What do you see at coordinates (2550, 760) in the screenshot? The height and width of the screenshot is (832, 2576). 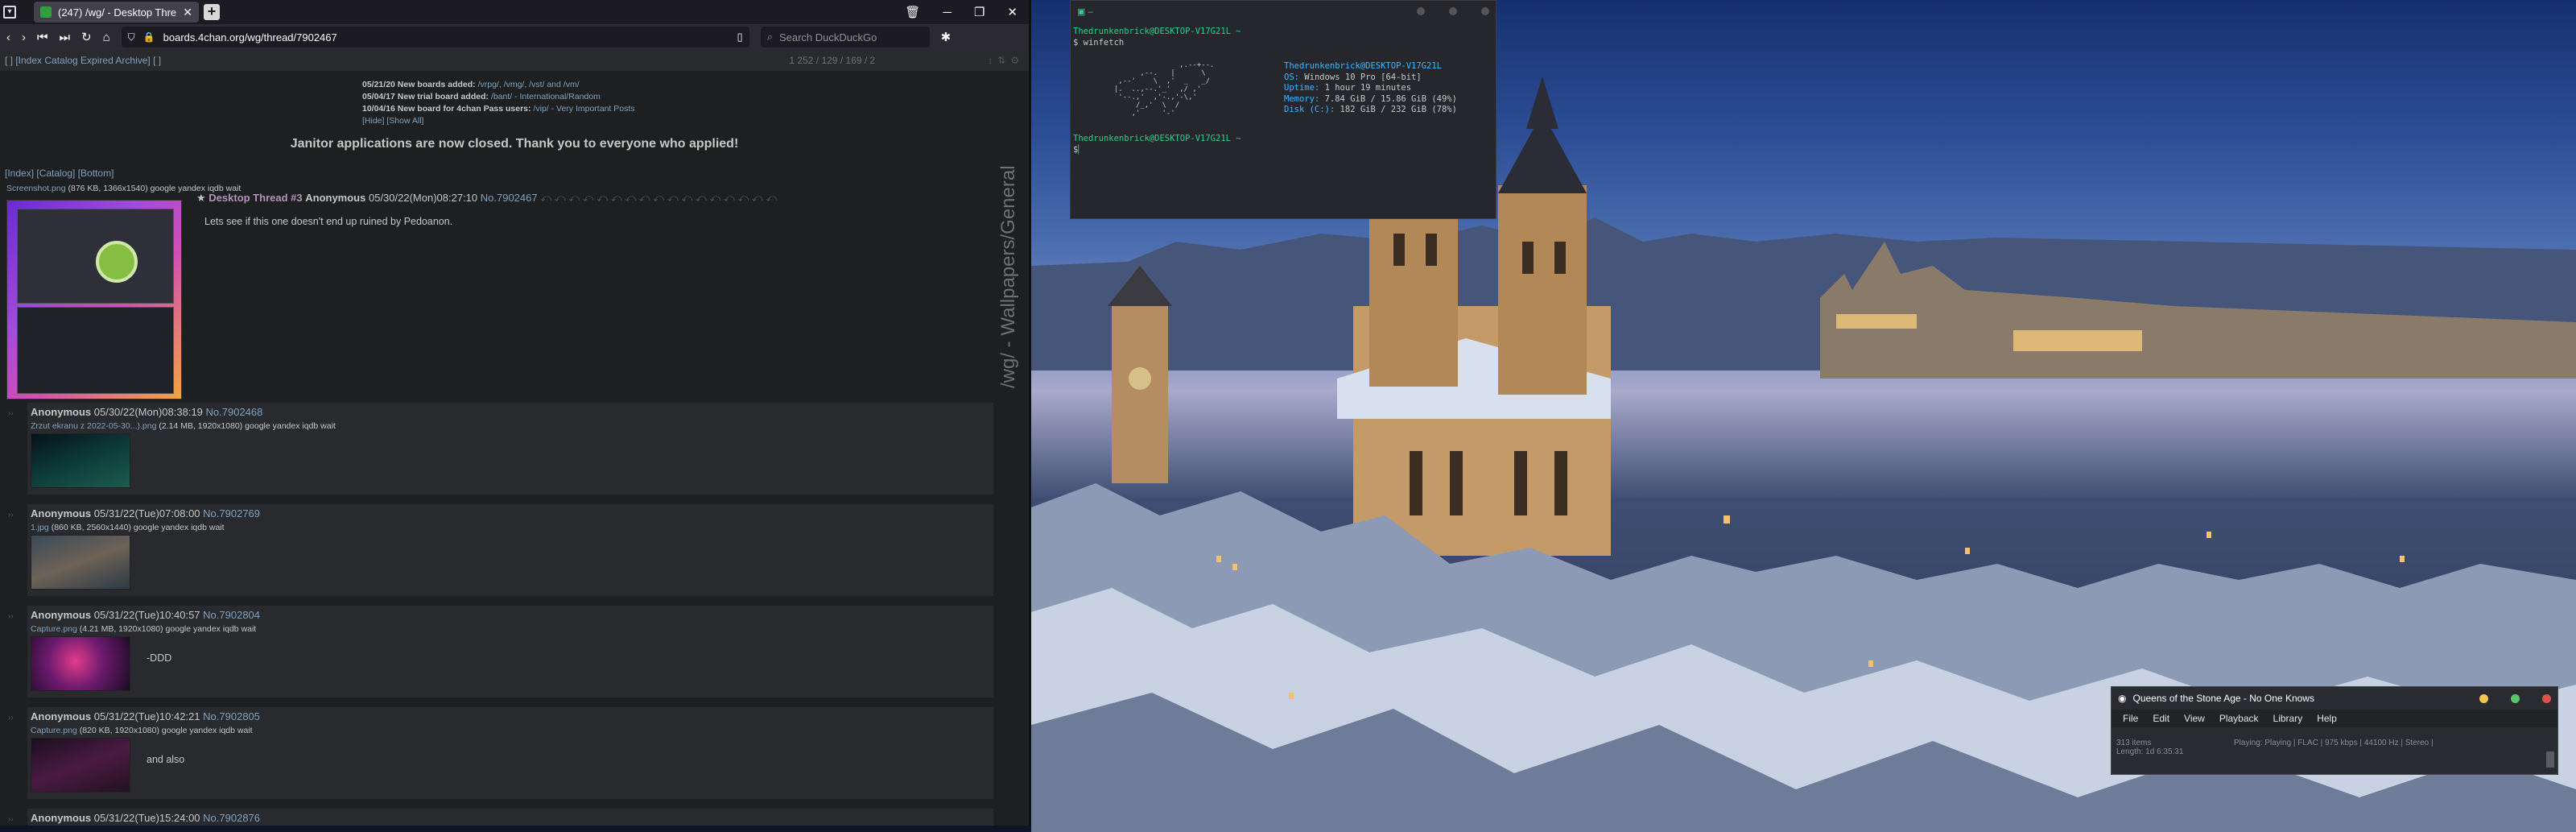 I see `player-scrollbar` at bounding box center [2550, 760].